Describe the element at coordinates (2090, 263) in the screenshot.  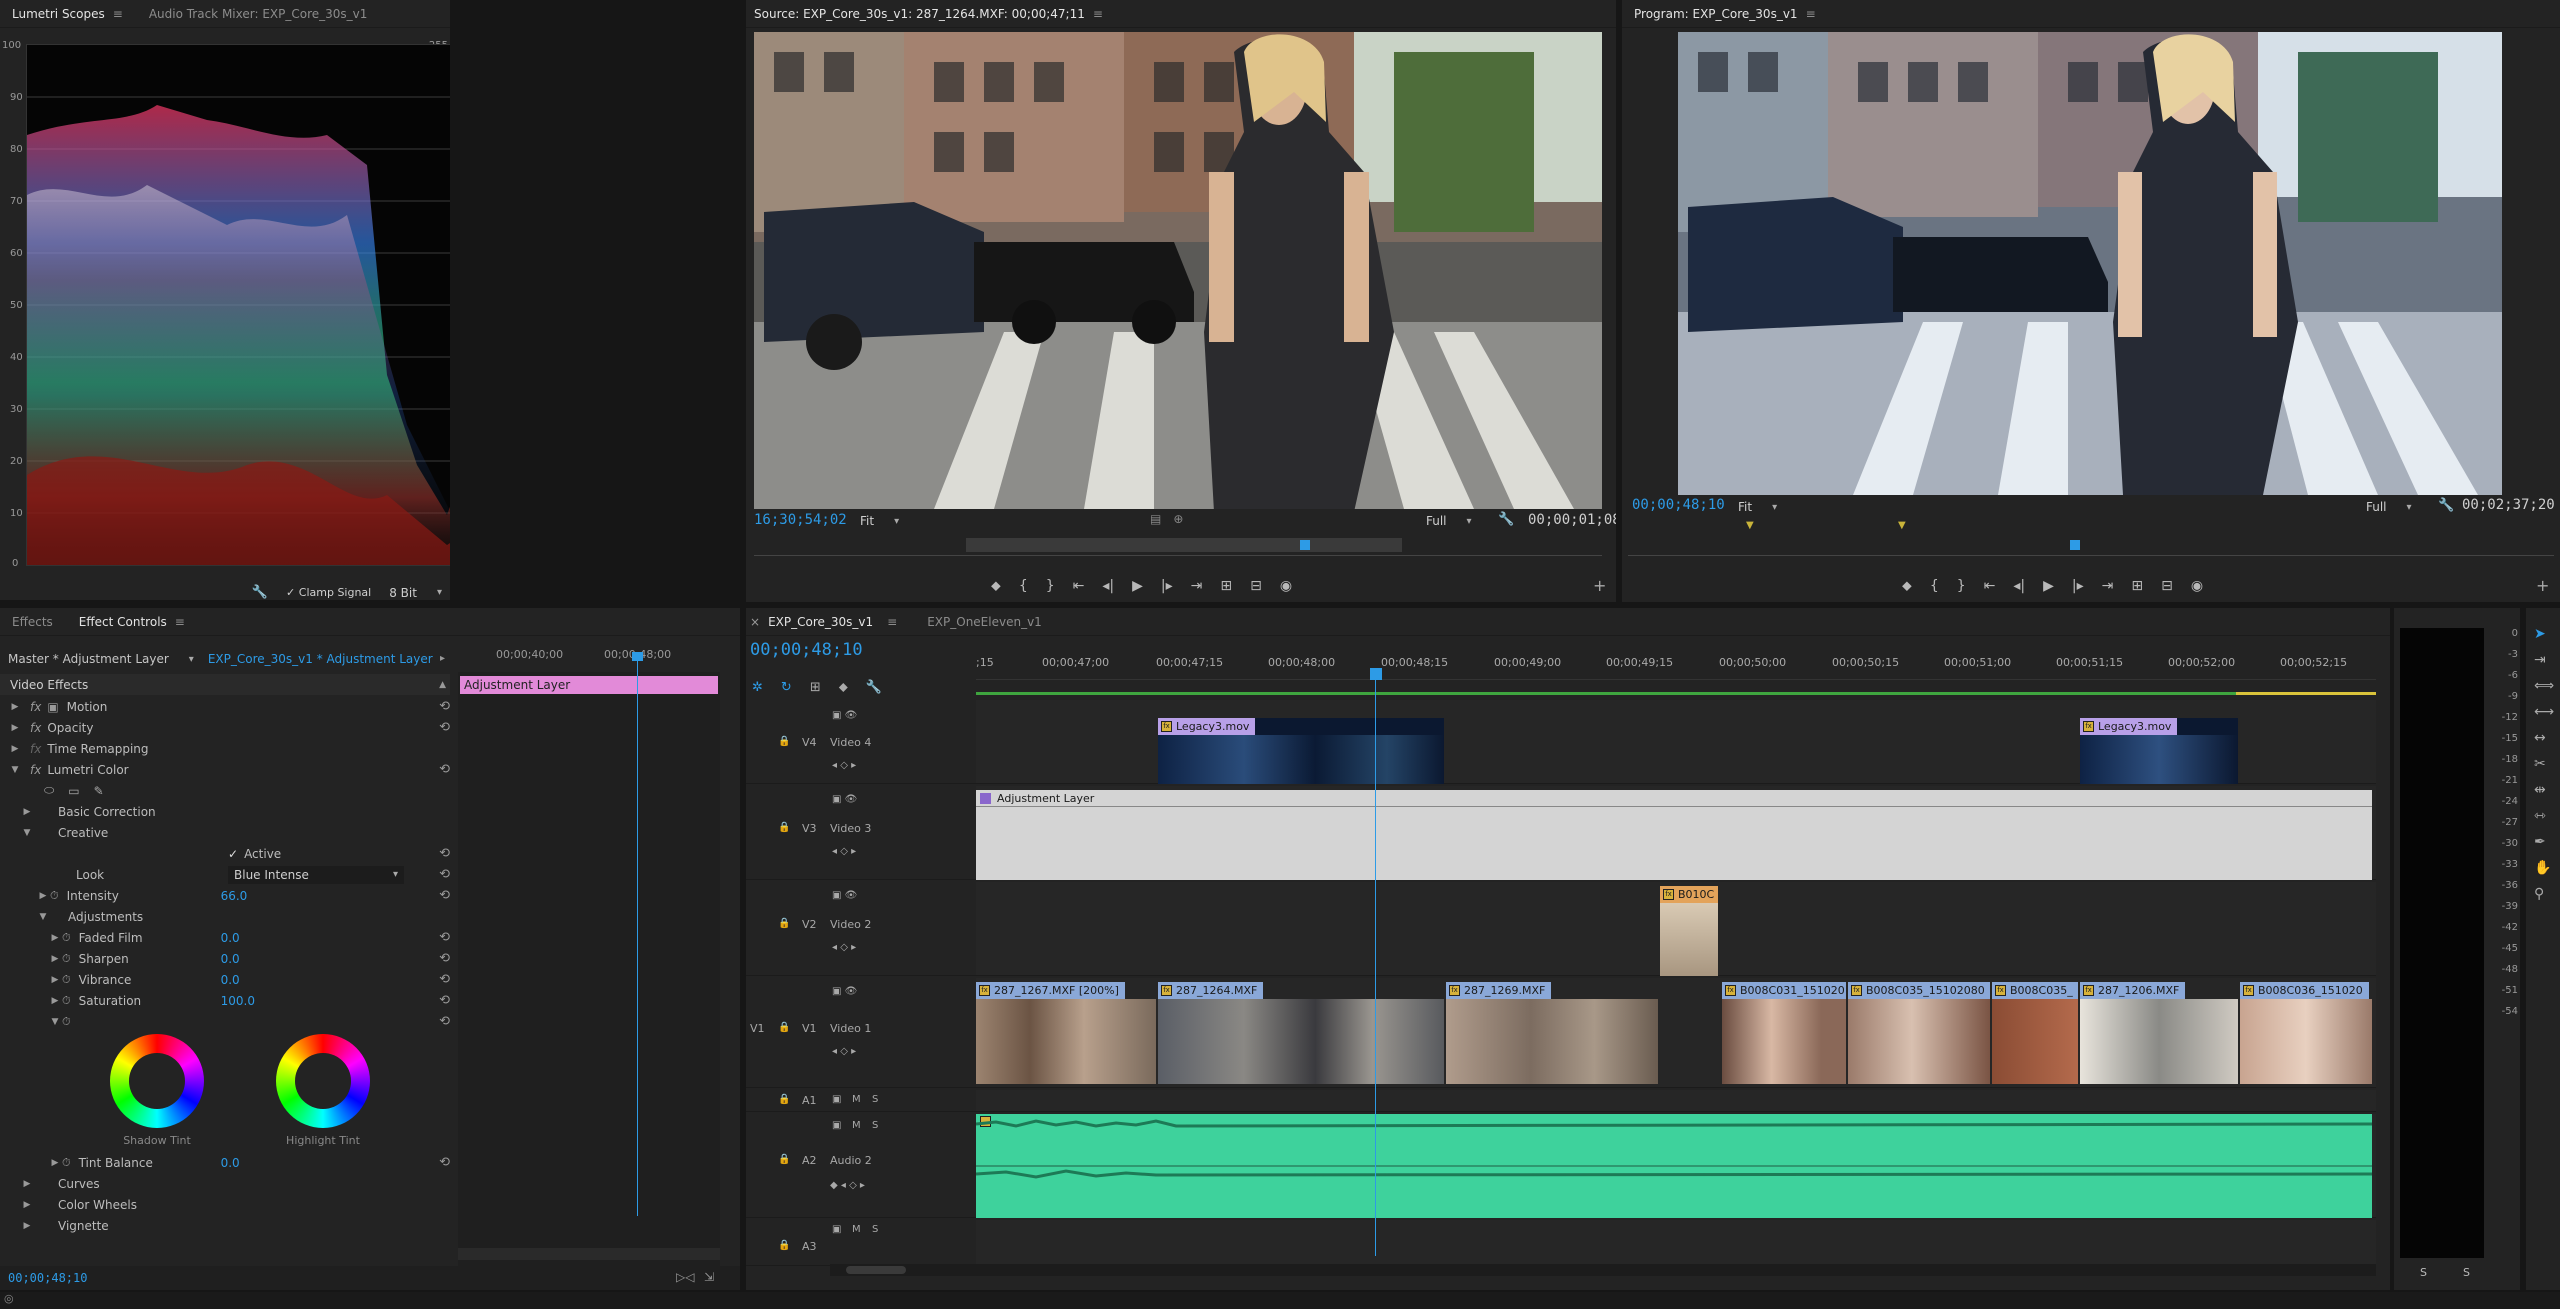
I see `program-video-frame` at that location.